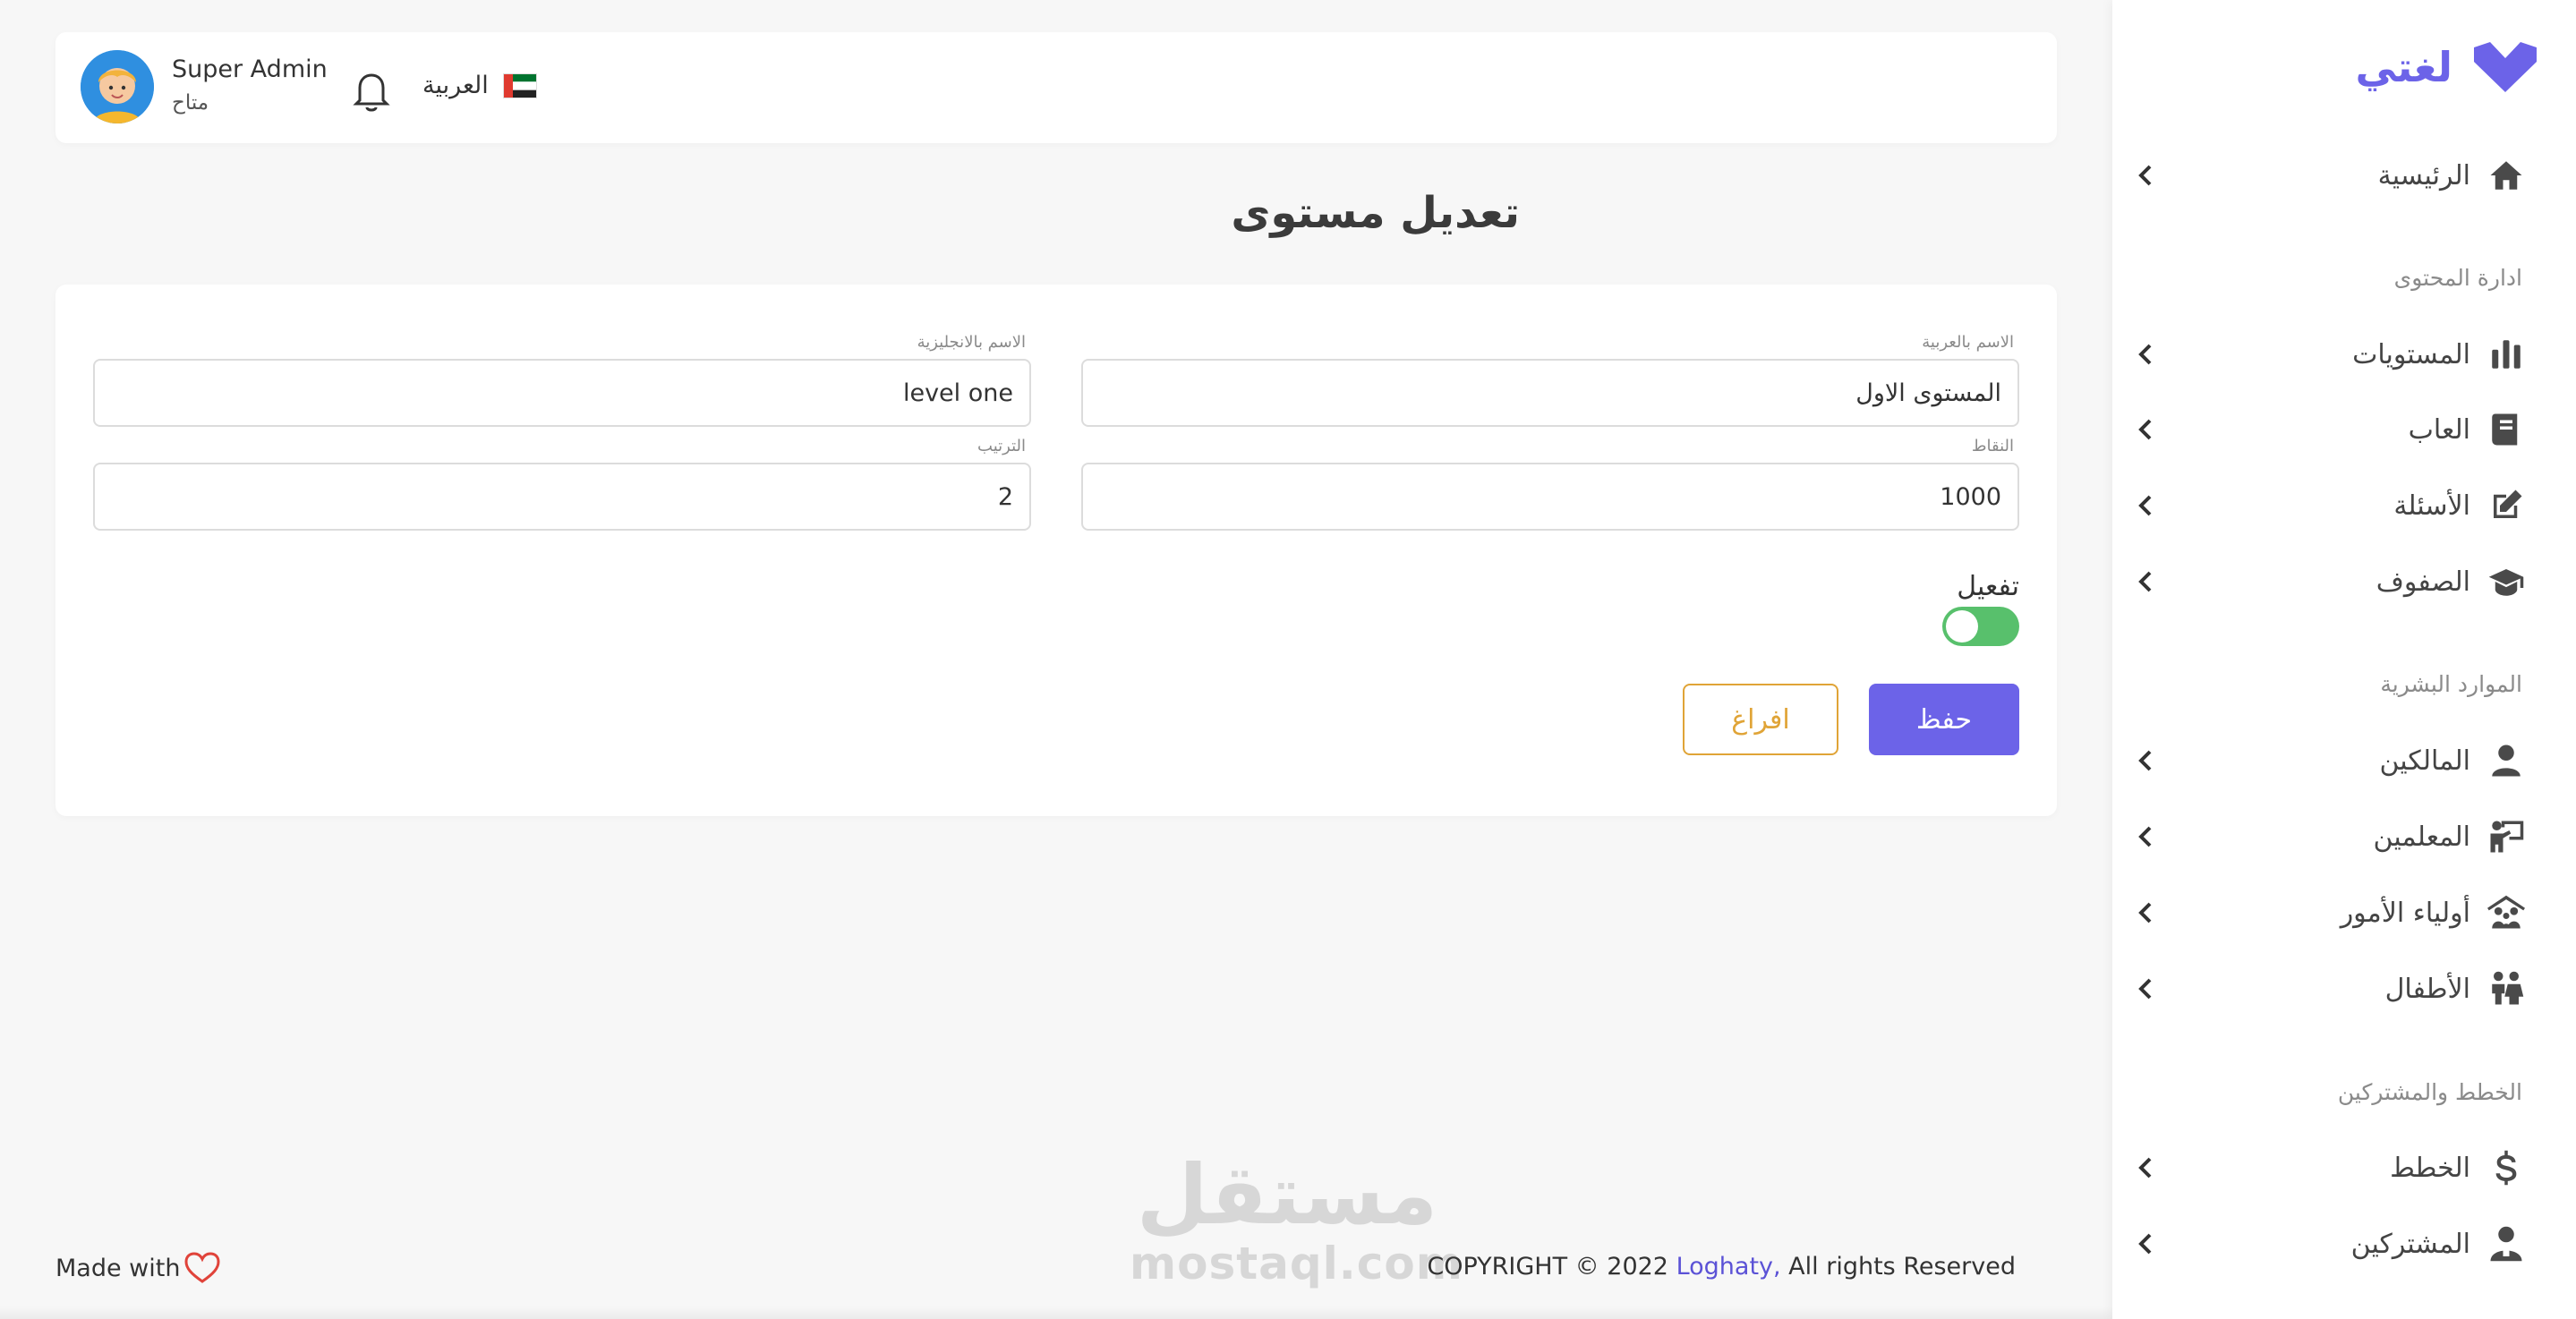 The width and height of the screenshot is (2576, 1319). I want to click on sidebar-item-questions: الأسئلة, so click(2329, 505).